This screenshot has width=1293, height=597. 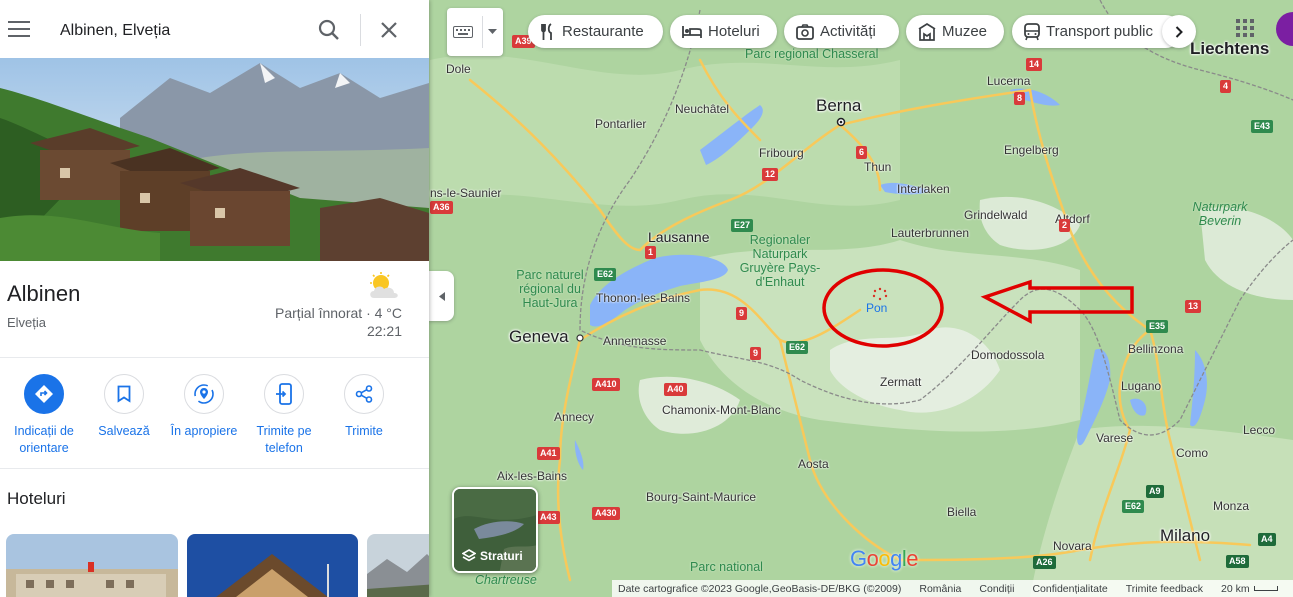 What do you see at coordinates (962, 512) in the screenshot?
I see `map-label-biella: Biella` at bounding box center [962, 512].